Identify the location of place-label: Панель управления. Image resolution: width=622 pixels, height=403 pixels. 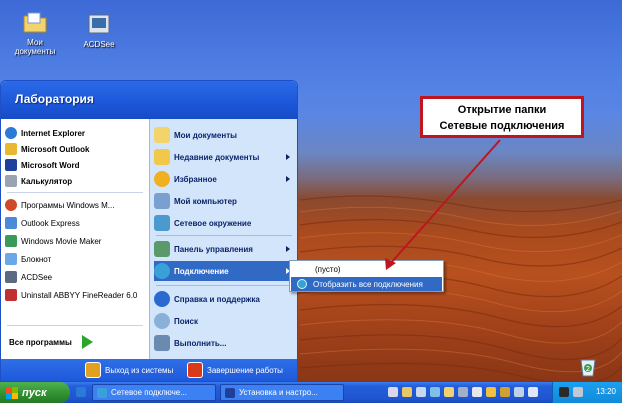
(213, 249).